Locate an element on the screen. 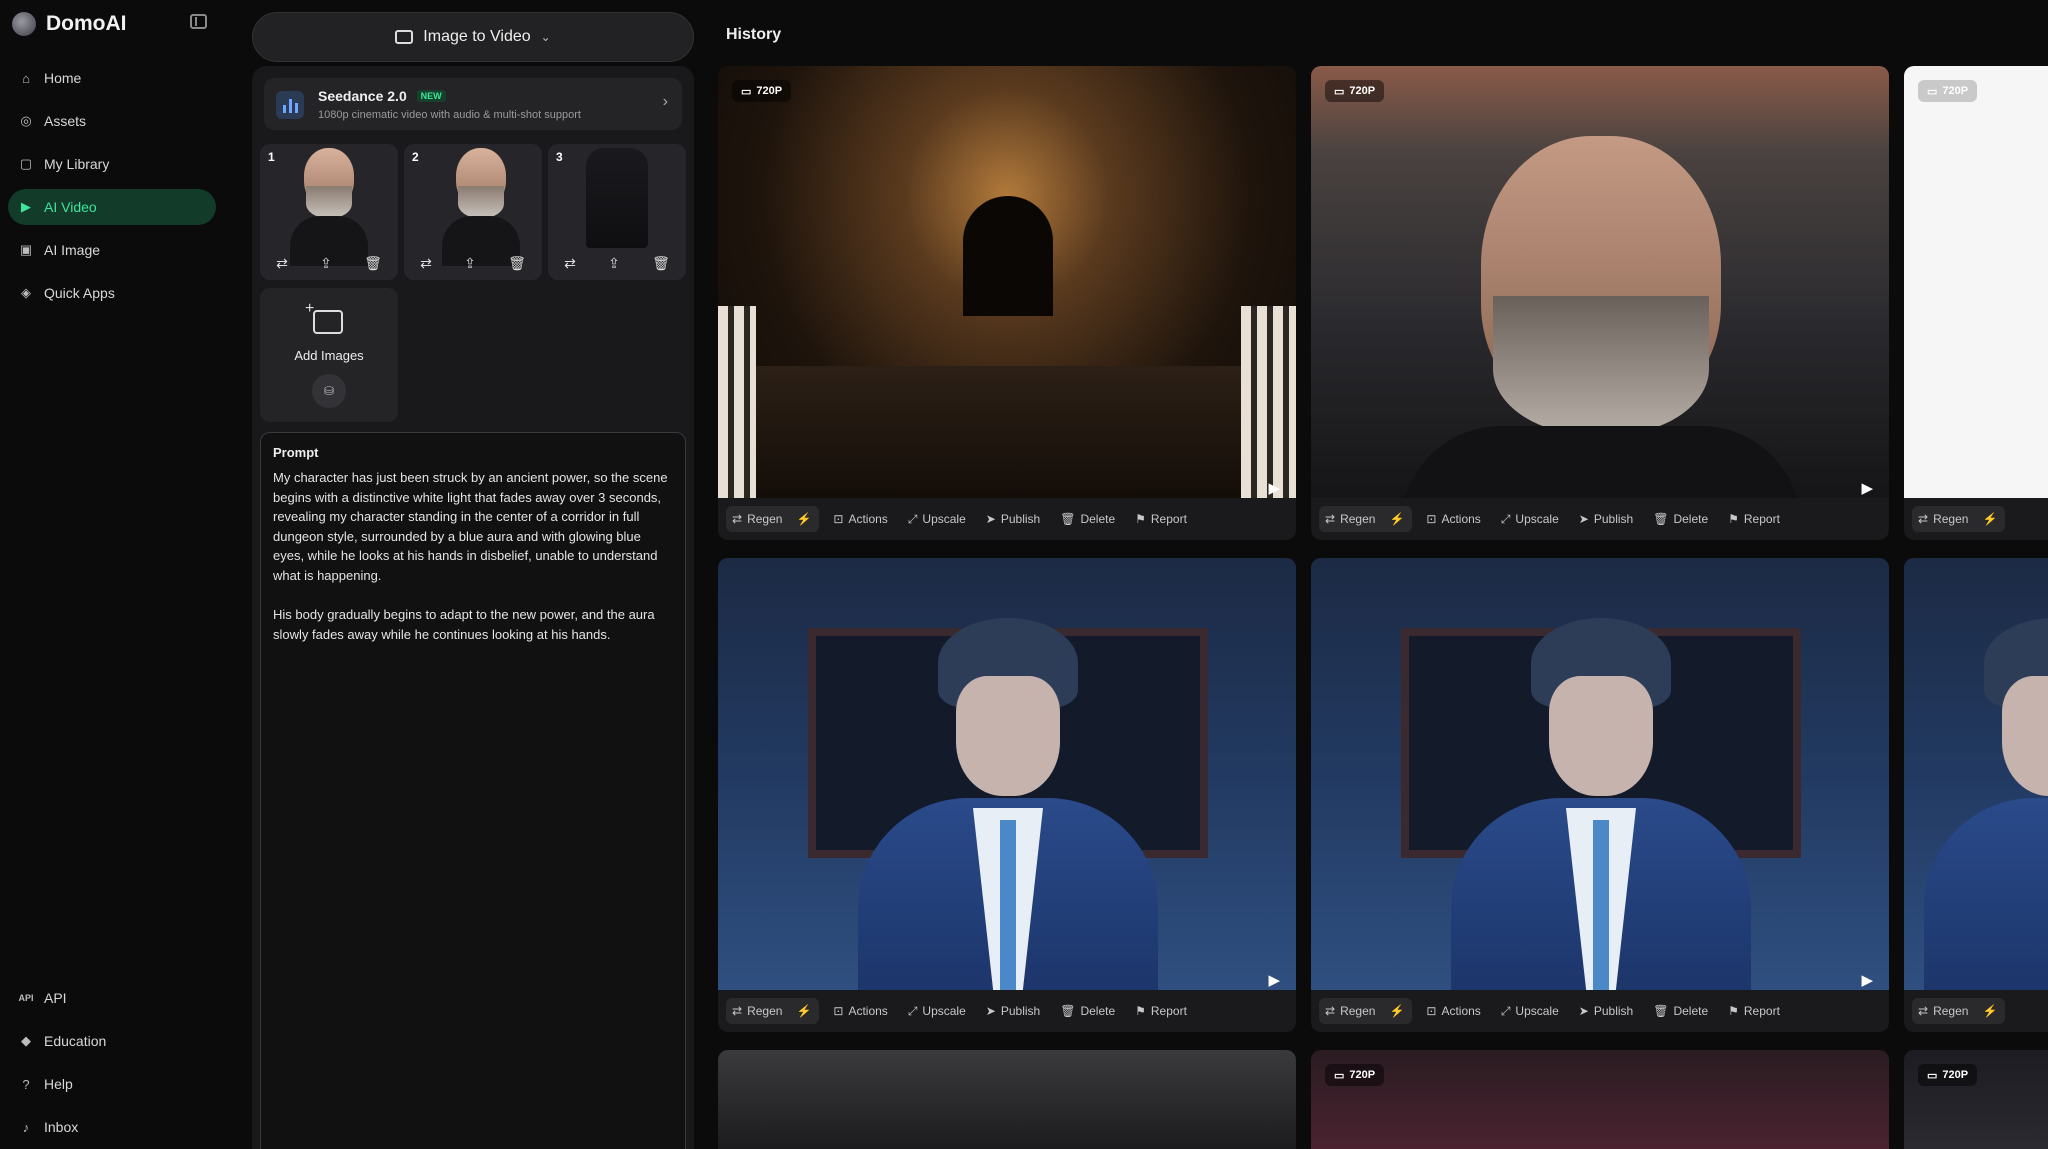 The image size is (2048, 1149). add-images-button: Add Images ⛁ is located at coordinates (329, 355).